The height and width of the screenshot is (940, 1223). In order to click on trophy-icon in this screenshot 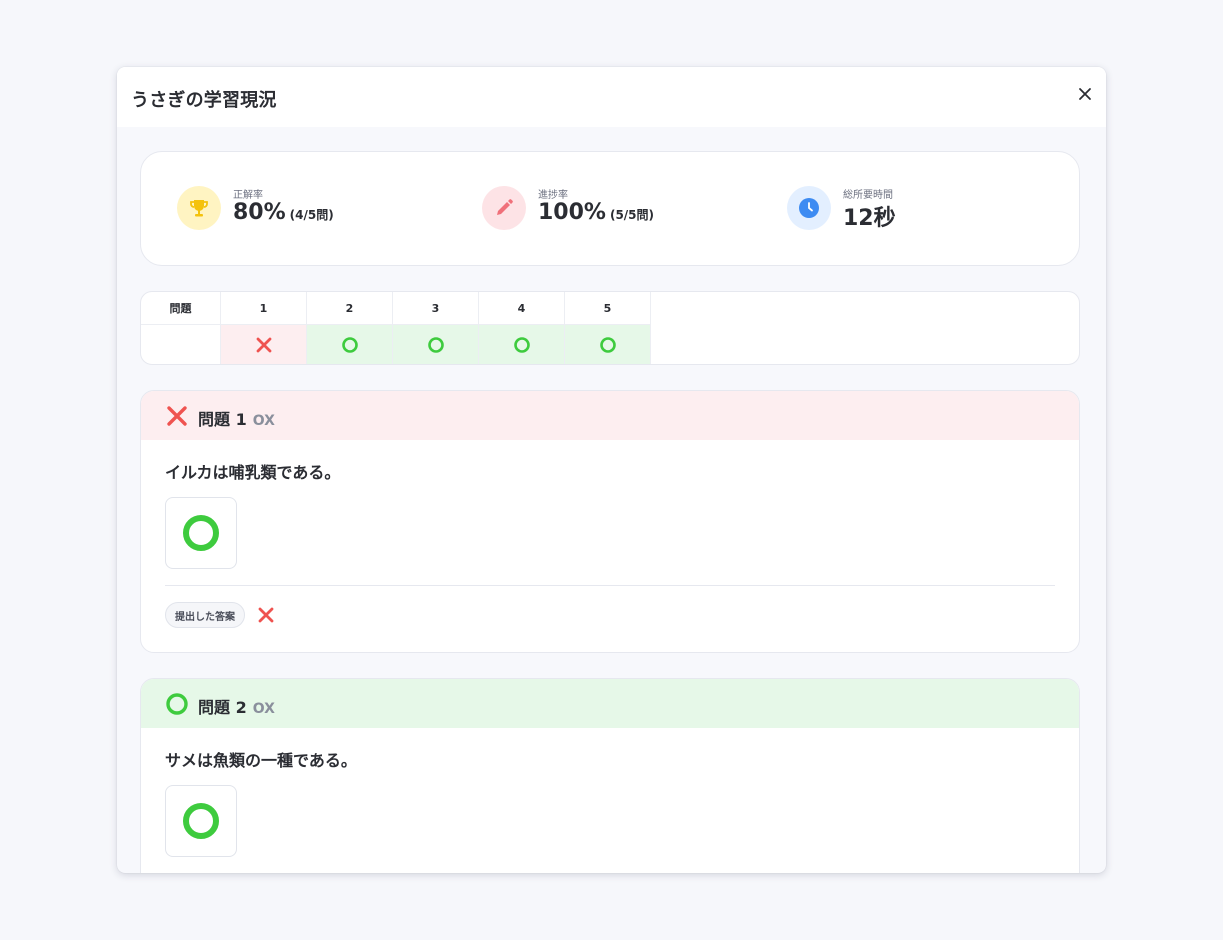, I will do `click(199, 208)`.